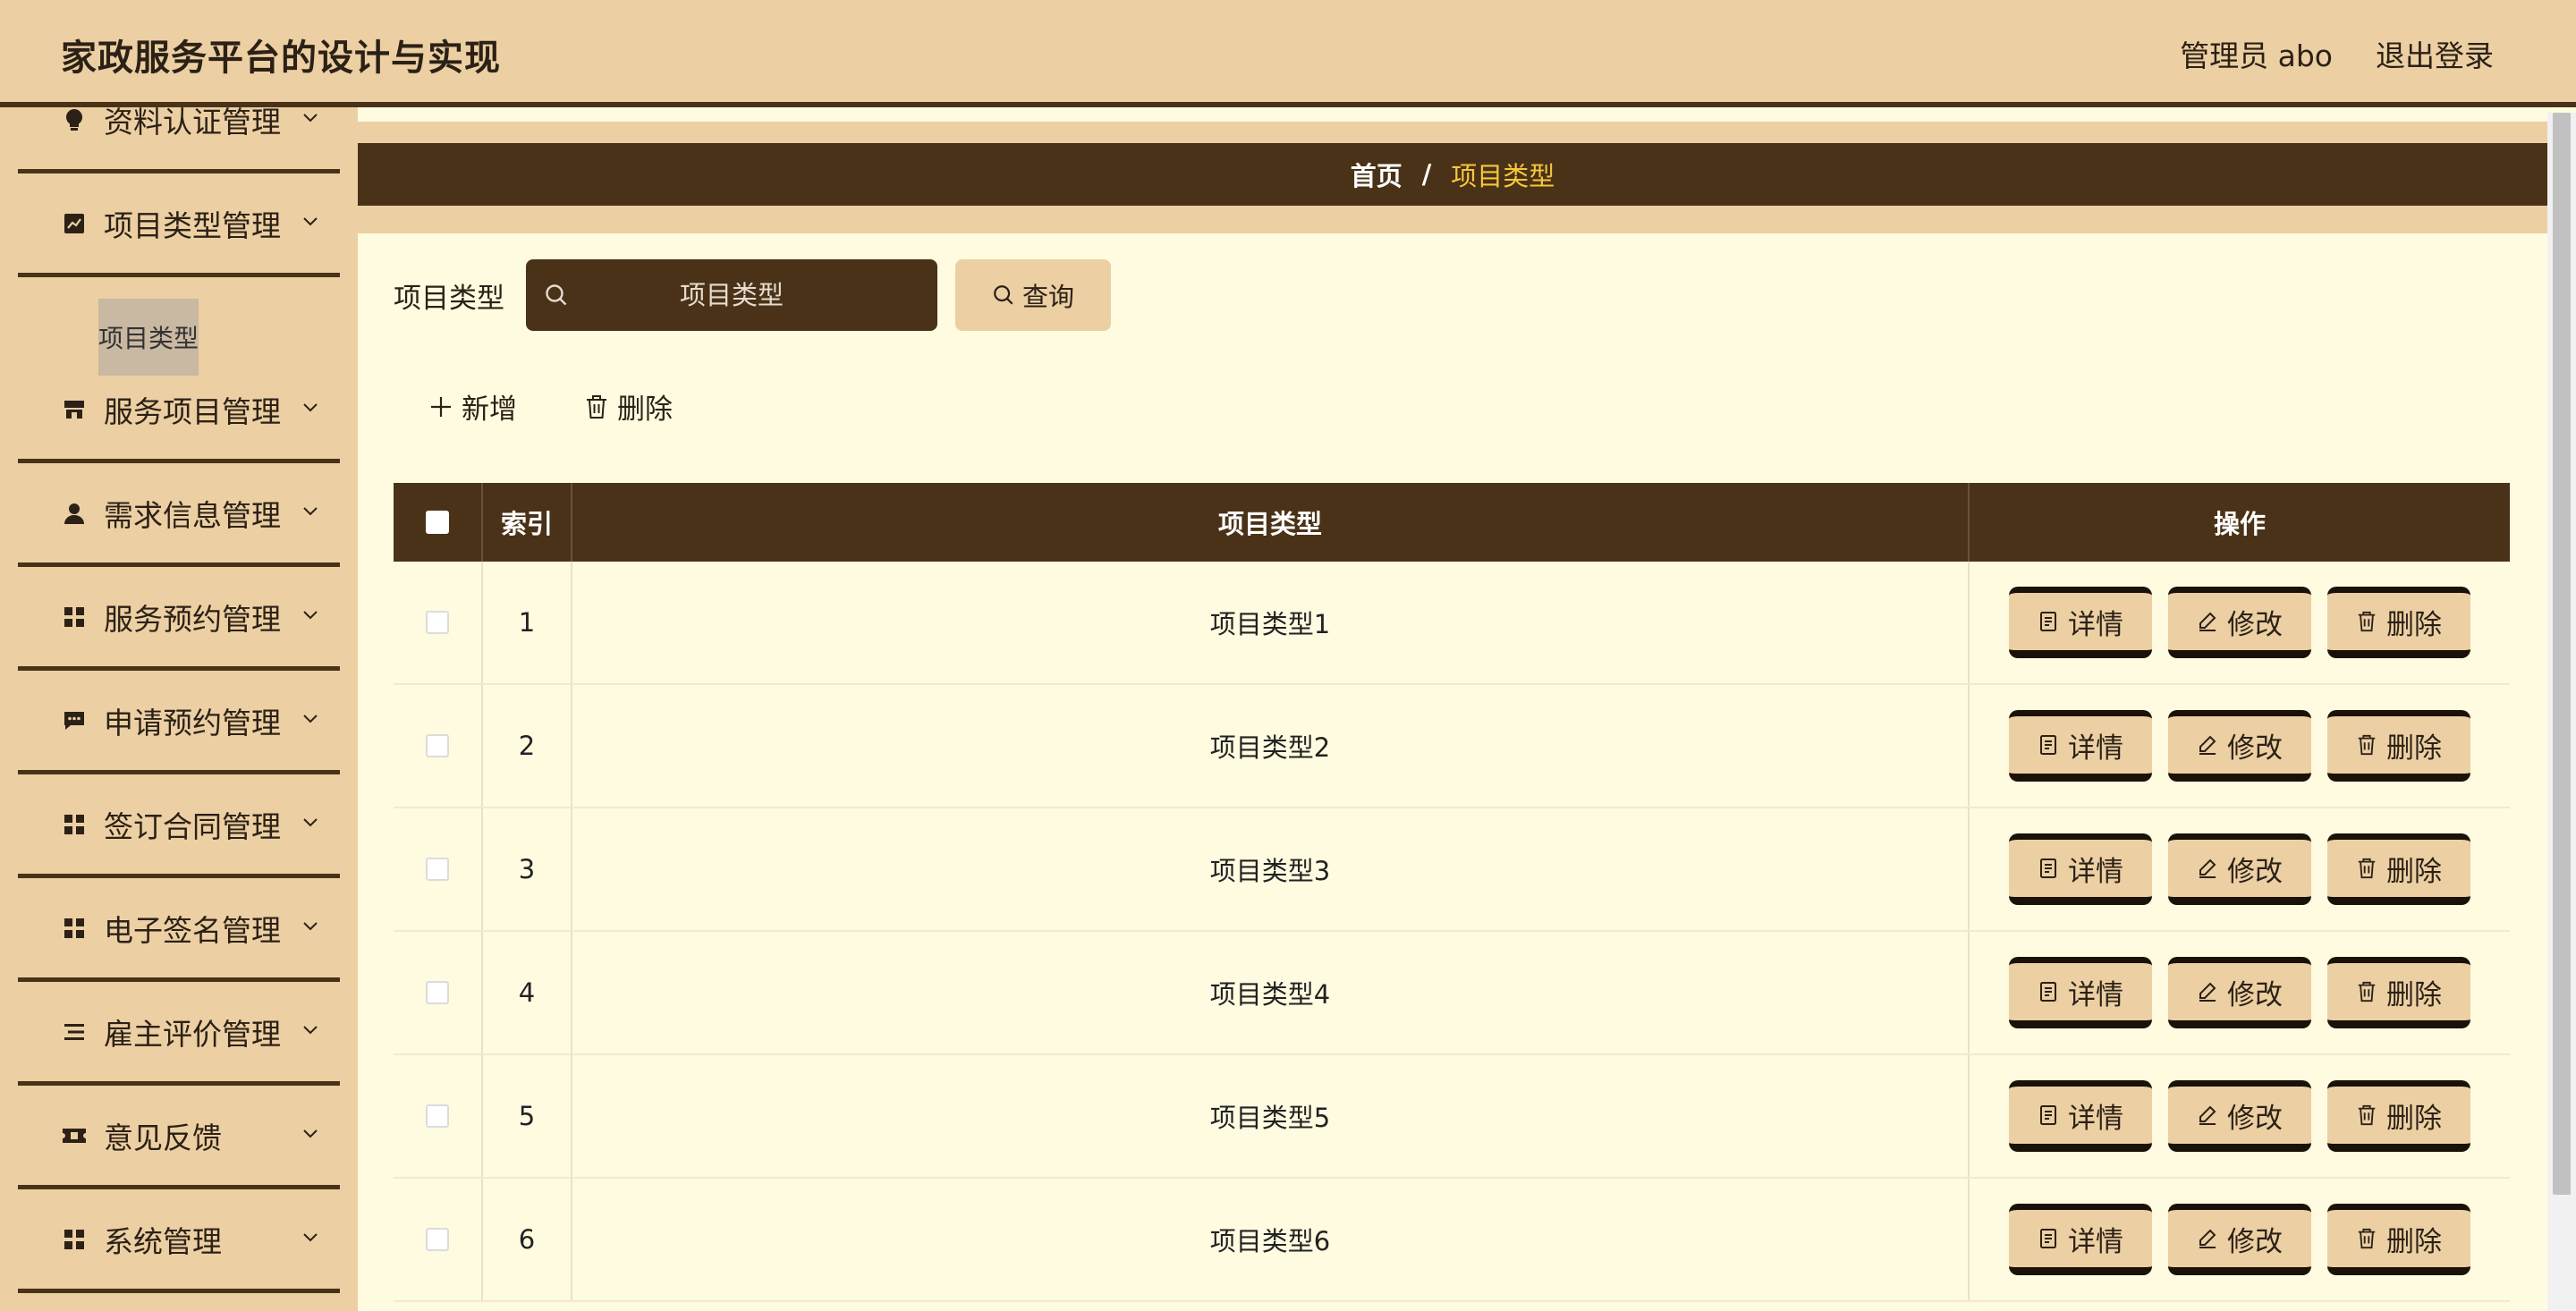 The height and width of the screenshot is (1311, 2576). Describe the element at coordinates (1452, 522) in the screenshot. I see `table-header: 索引 项目类型 操作` at that location.